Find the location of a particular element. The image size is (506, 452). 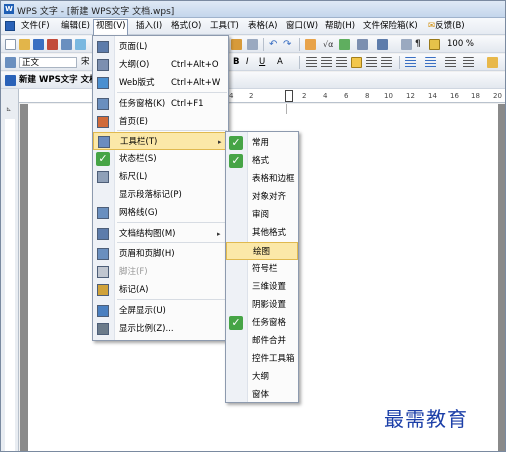

toolbar-submenu-label: 其他格式 is located at coordinates (269, 233).